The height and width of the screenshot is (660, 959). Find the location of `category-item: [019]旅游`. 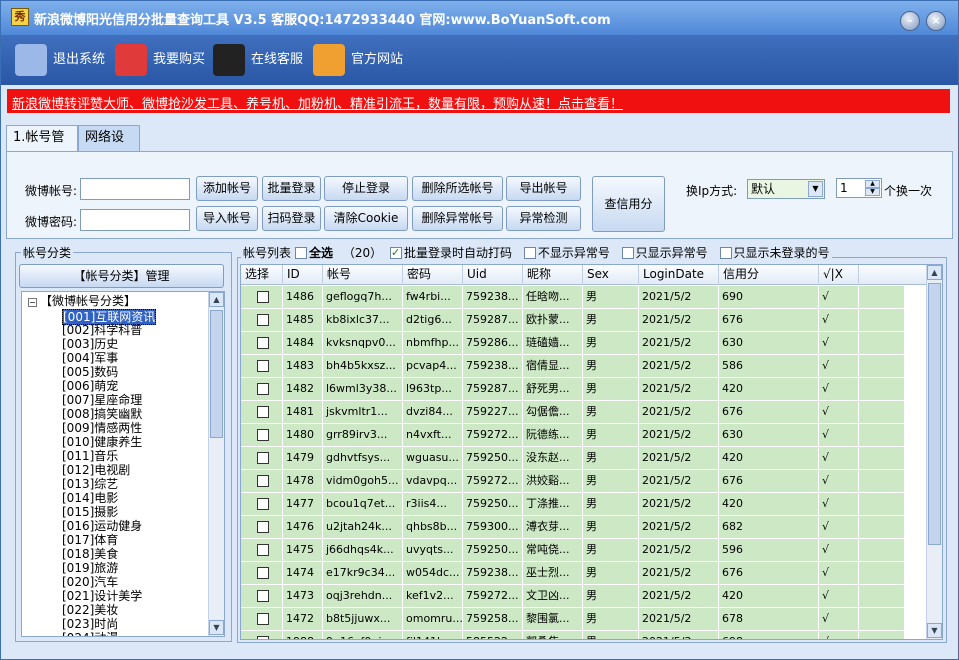

category-item: [019]旅游 is located at coordinates (90, 568).